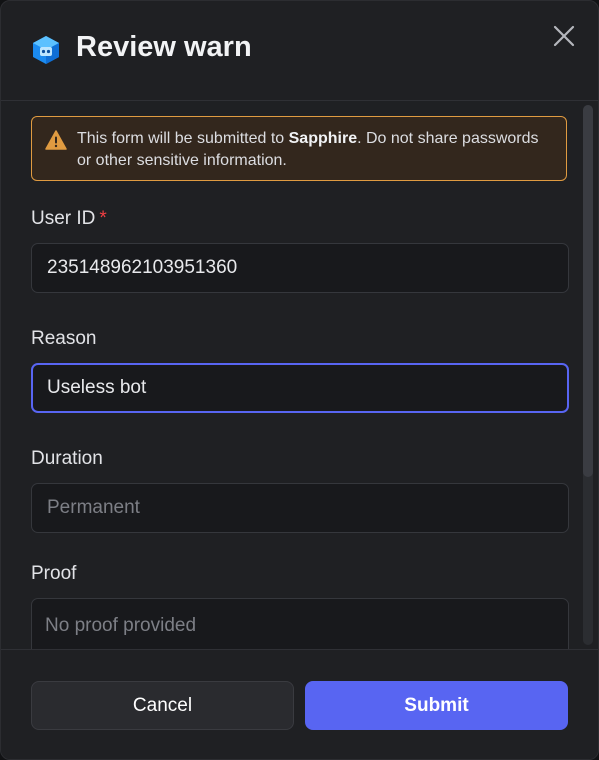 Image resolution: width=599 pixels, height=760 pixels. Describe the element at coordinates (54, 573) in the screenshot. I see `proof-label: Proof` at that location.